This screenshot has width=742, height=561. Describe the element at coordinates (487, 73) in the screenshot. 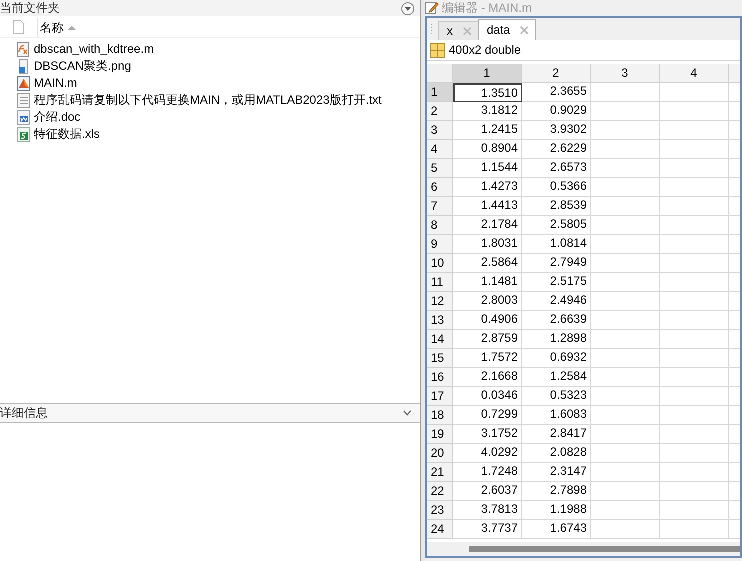

I see `column-header: 1` at that location.